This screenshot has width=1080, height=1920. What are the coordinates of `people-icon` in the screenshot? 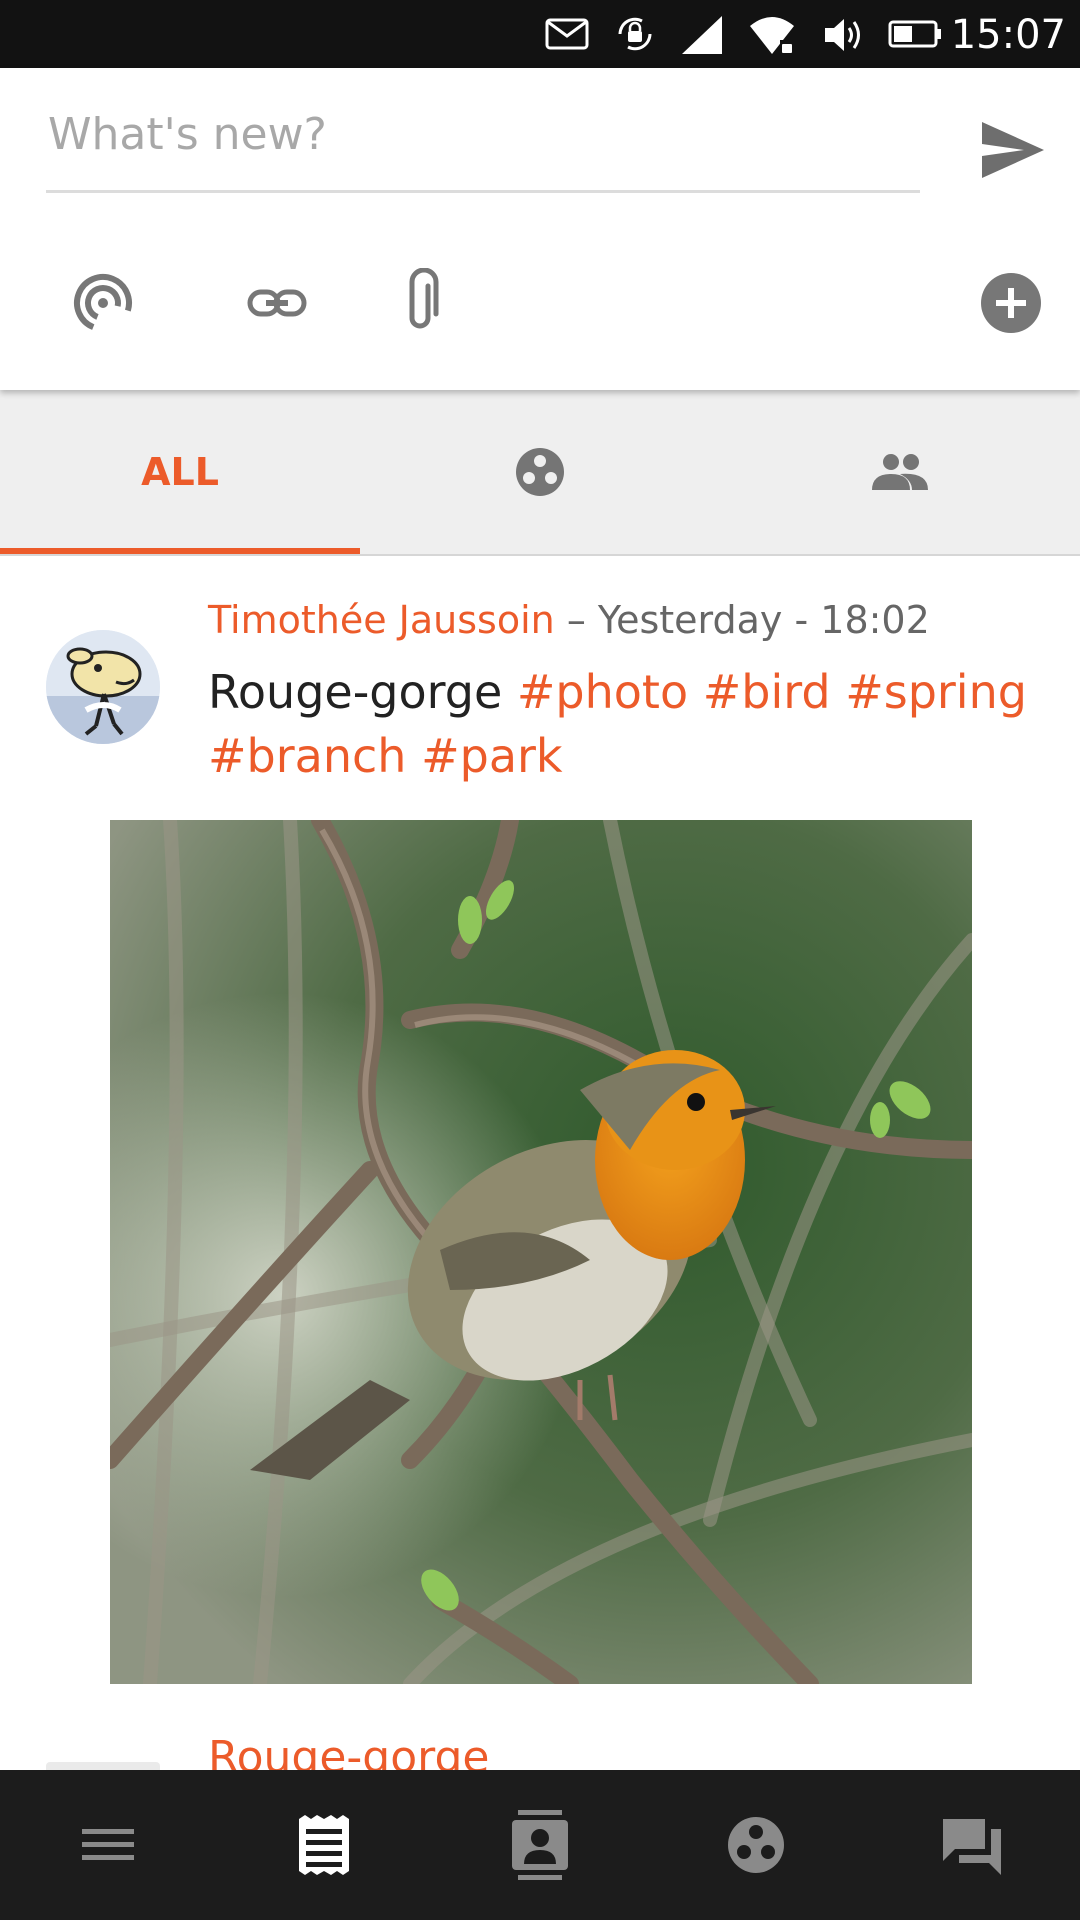 It's located at (900, 472).